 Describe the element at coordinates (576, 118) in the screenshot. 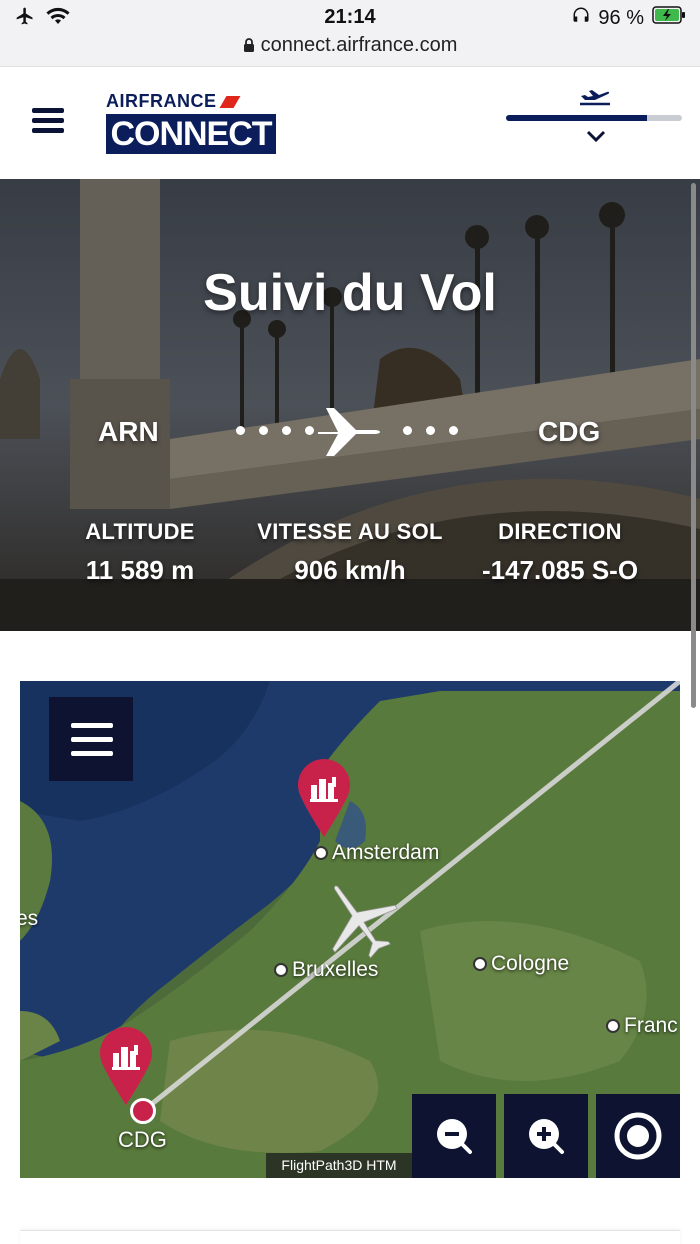

I see `flight-progress-fill` at that location.